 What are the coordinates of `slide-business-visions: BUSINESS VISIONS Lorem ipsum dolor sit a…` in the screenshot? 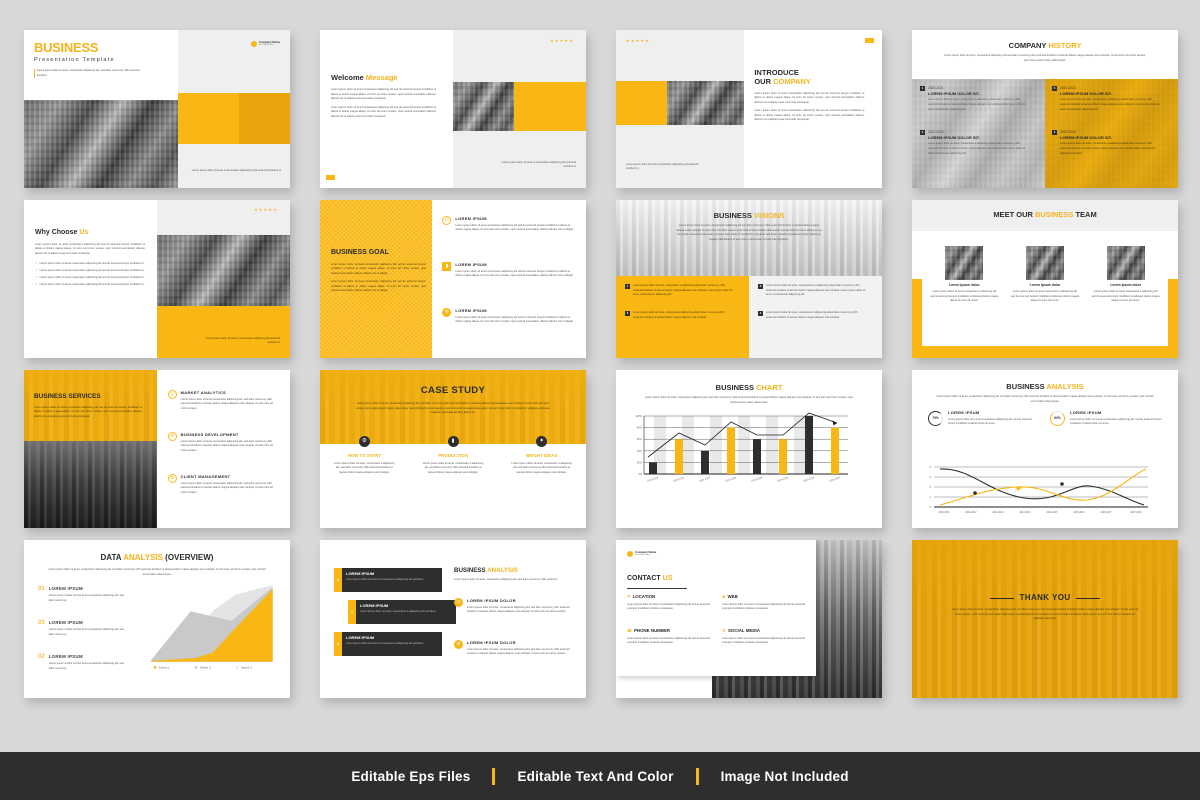 It's located at (749, 279).